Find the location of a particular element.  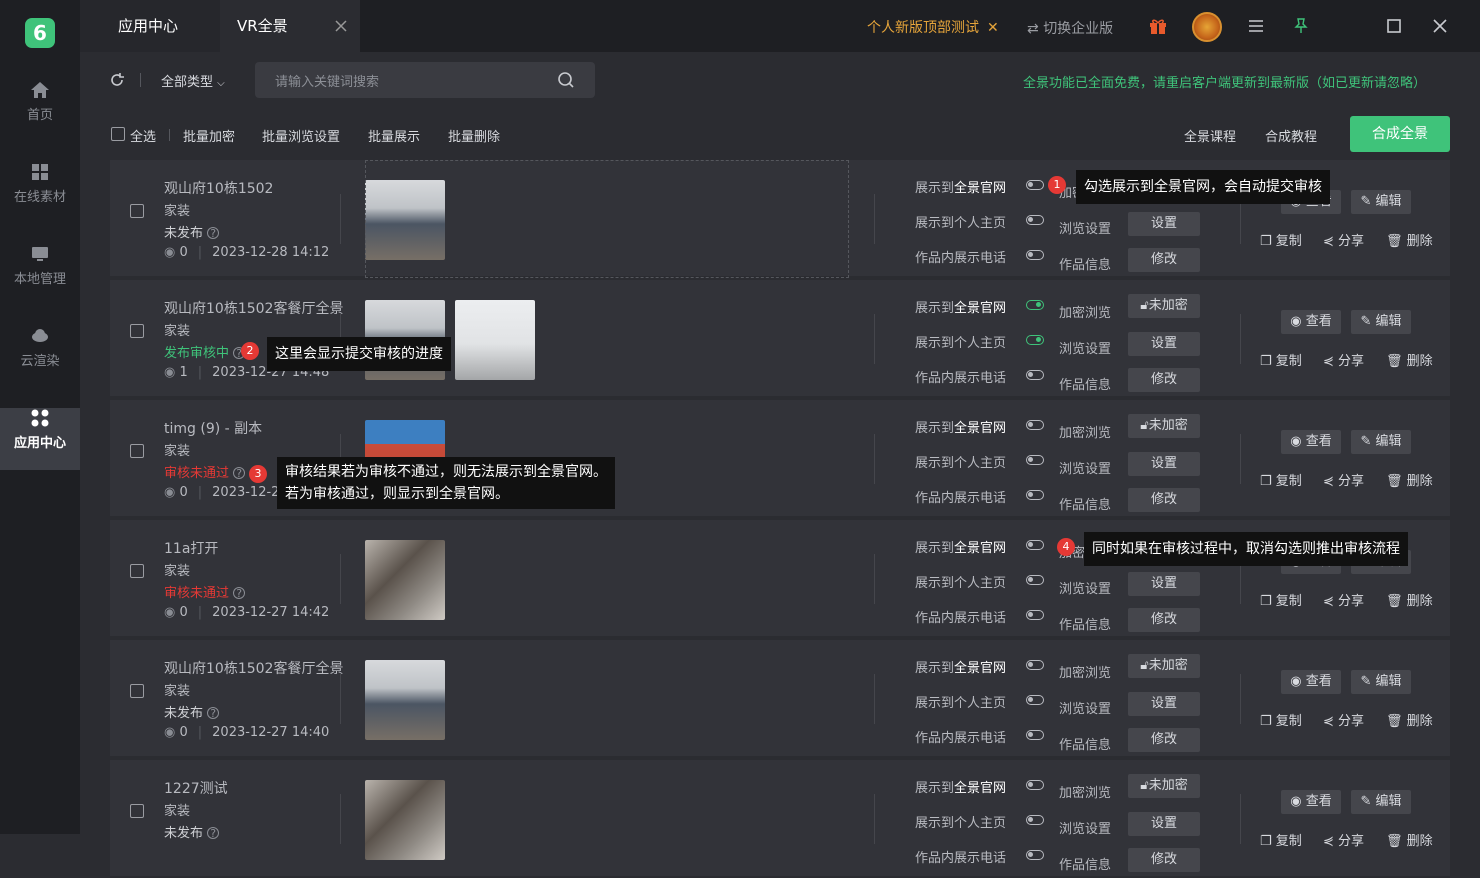

search-input: 请输入关键词搜索 is located at coordinates (425, 80).